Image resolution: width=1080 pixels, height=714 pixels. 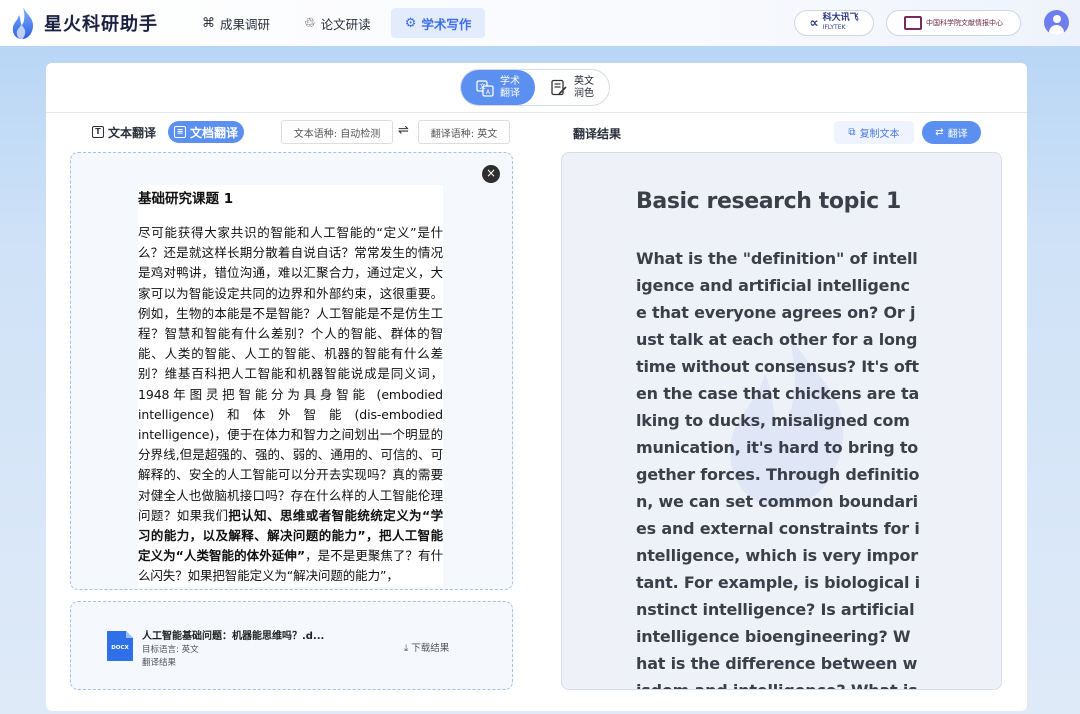 I want to click on translate-icon: 文 A, so click(x=485, y=88).